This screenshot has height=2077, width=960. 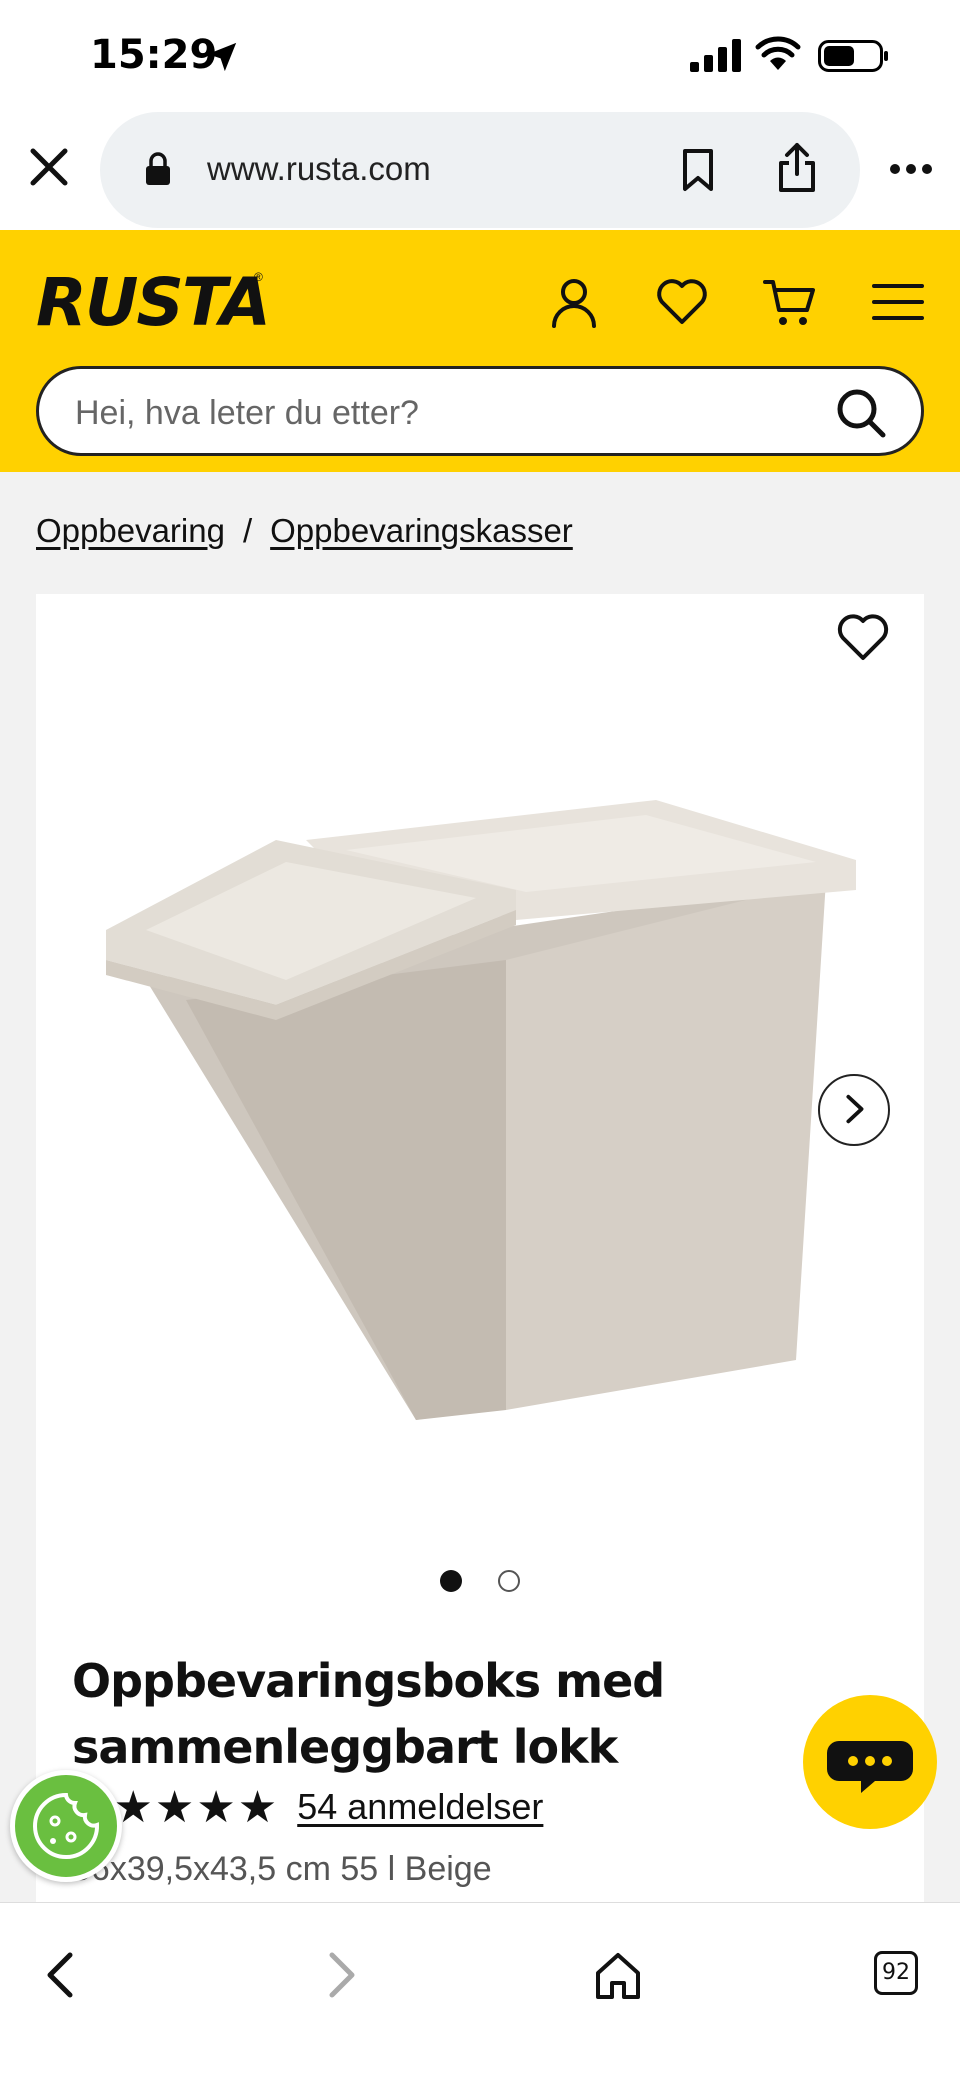 I want to click on cellular-signal-icon, so click(x=715, y=55).